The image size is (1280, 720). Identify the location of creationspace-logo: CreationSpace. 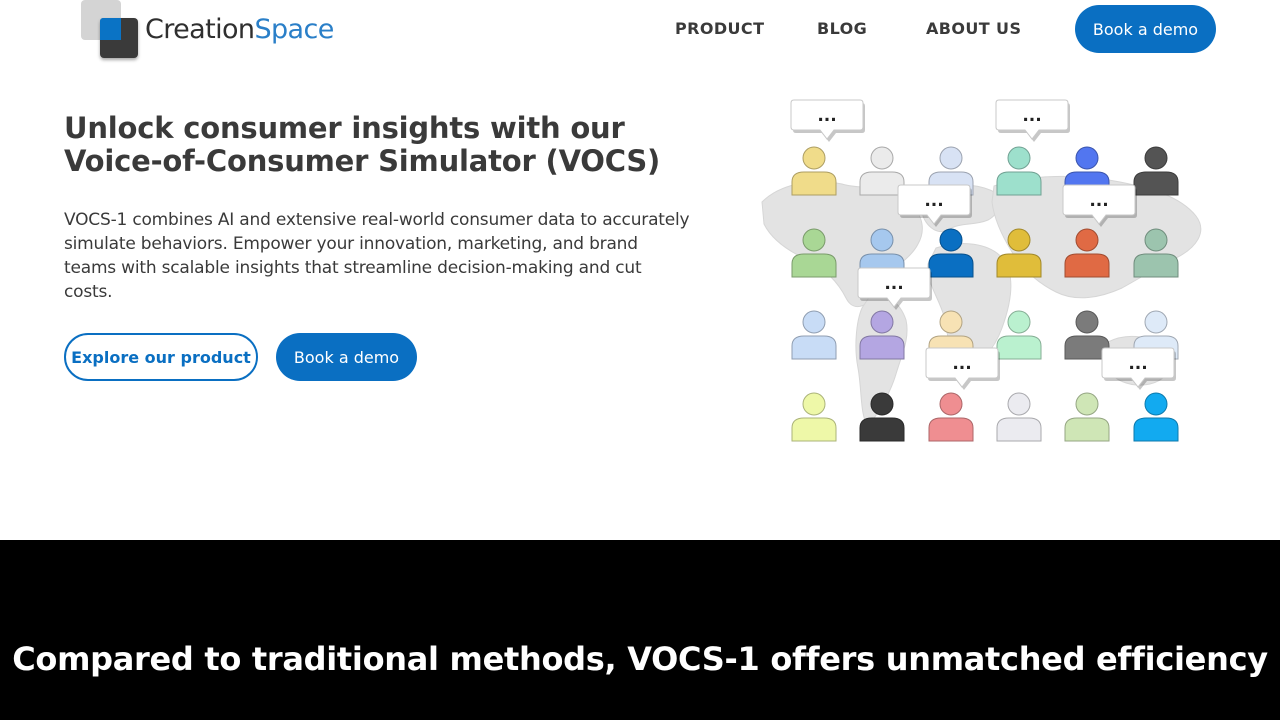
(207, 30).